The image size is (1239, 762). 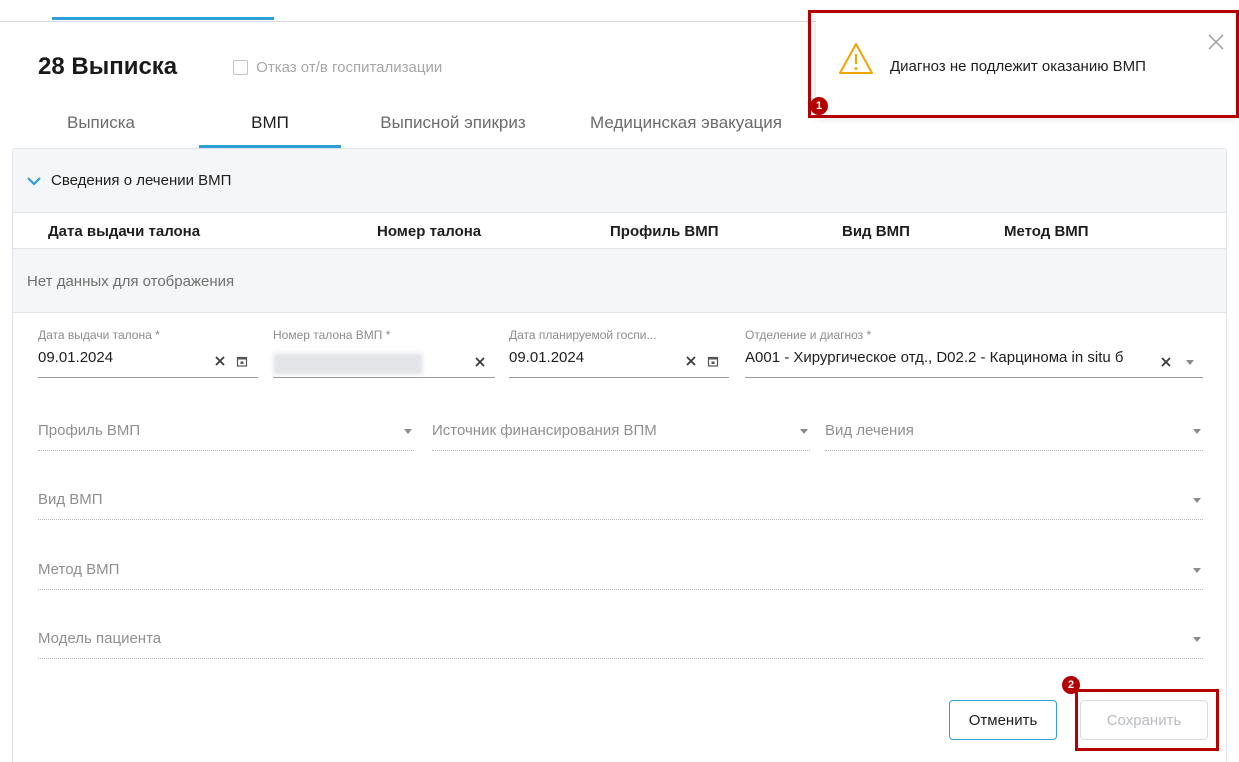 What do you see at coordinates (819, 106) in the screenshot?
I see `annotation-badge: 1` at bounding box center [819, 106].